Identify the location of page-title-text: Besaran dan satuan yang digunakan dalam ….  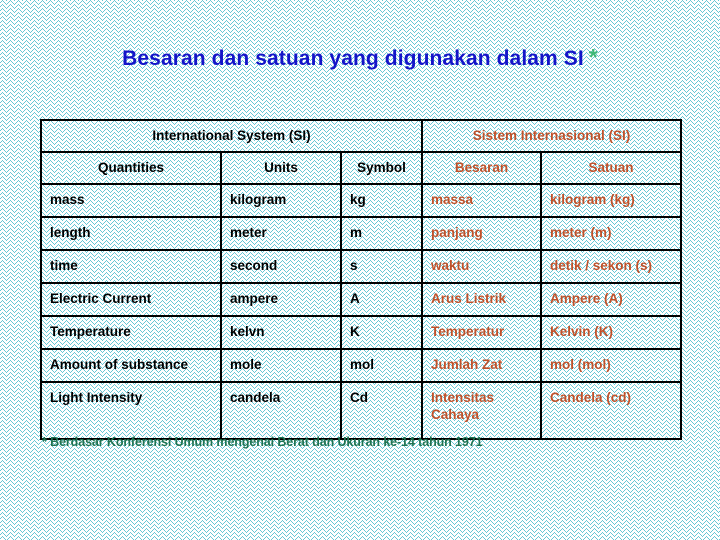
(353, 58).